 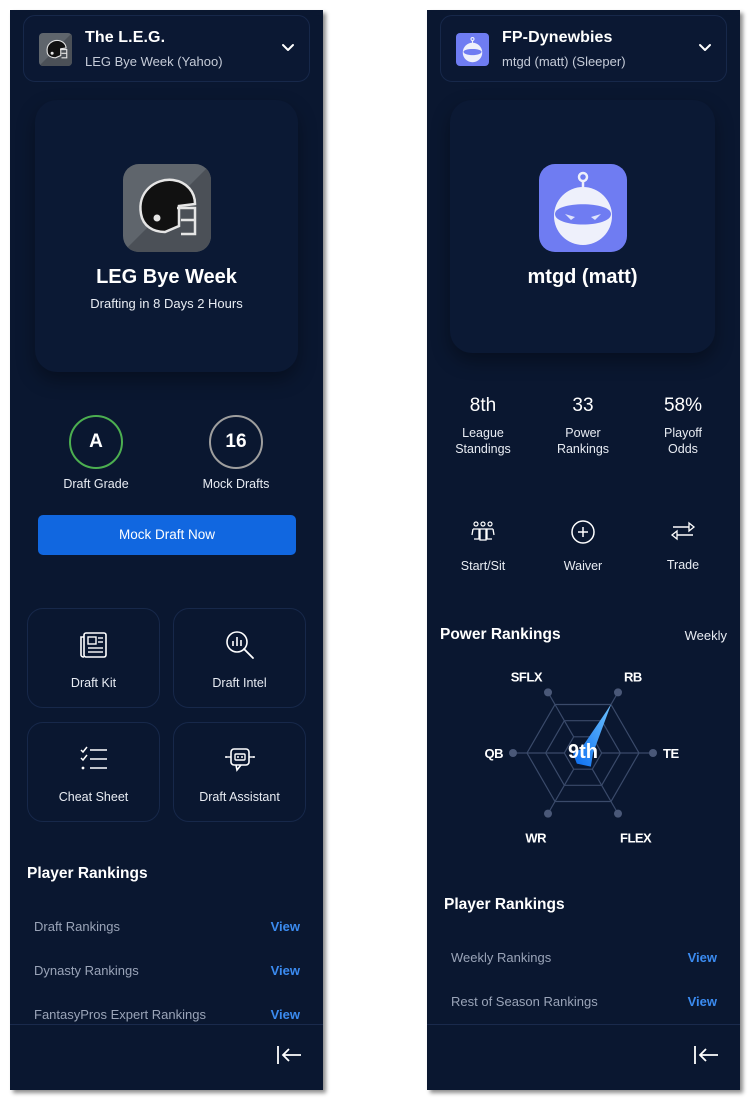 What do you see at coordinates (96, 442) in the screenshot?
I see `draft-grade-badge: A` at bounding box center [96, 442].